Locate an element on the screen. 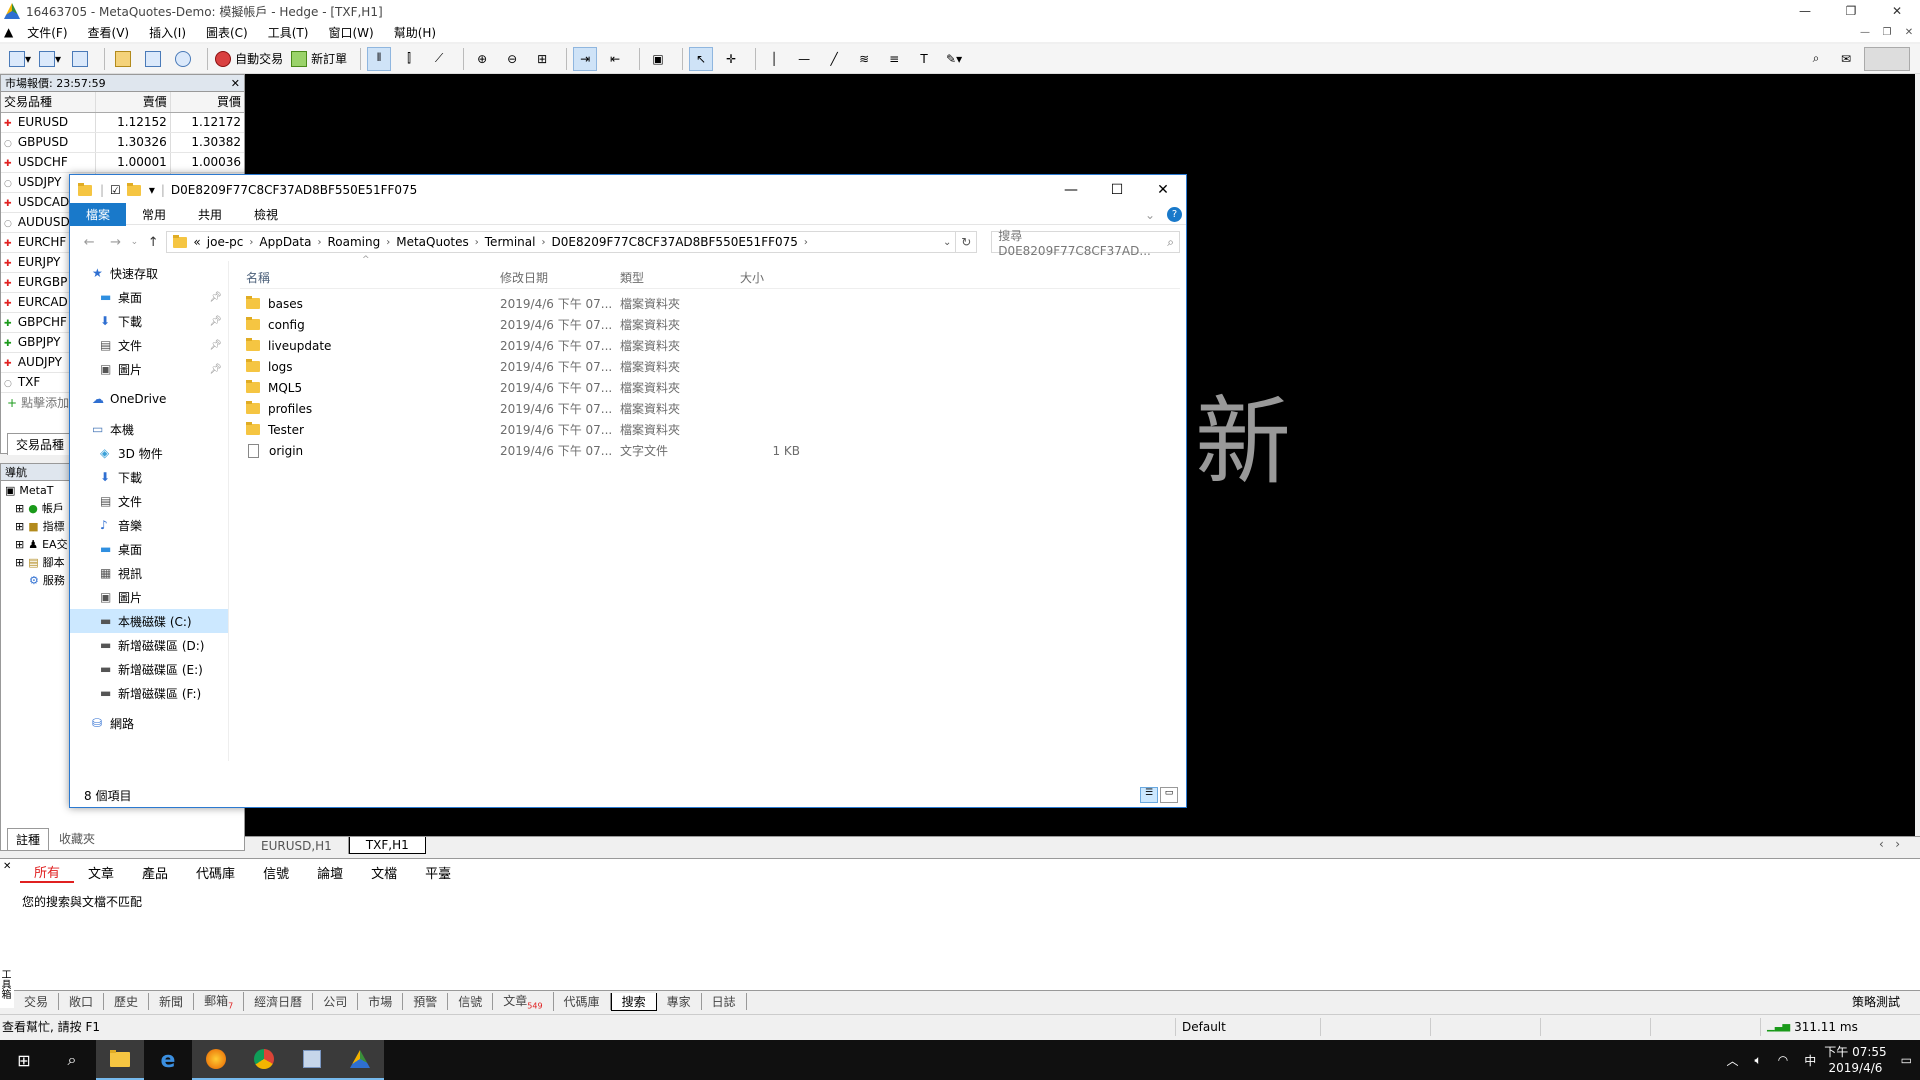 This screenshot has height=1080, width=1920. app-menu-icon: ▲ is located at coordinates (8, 32).